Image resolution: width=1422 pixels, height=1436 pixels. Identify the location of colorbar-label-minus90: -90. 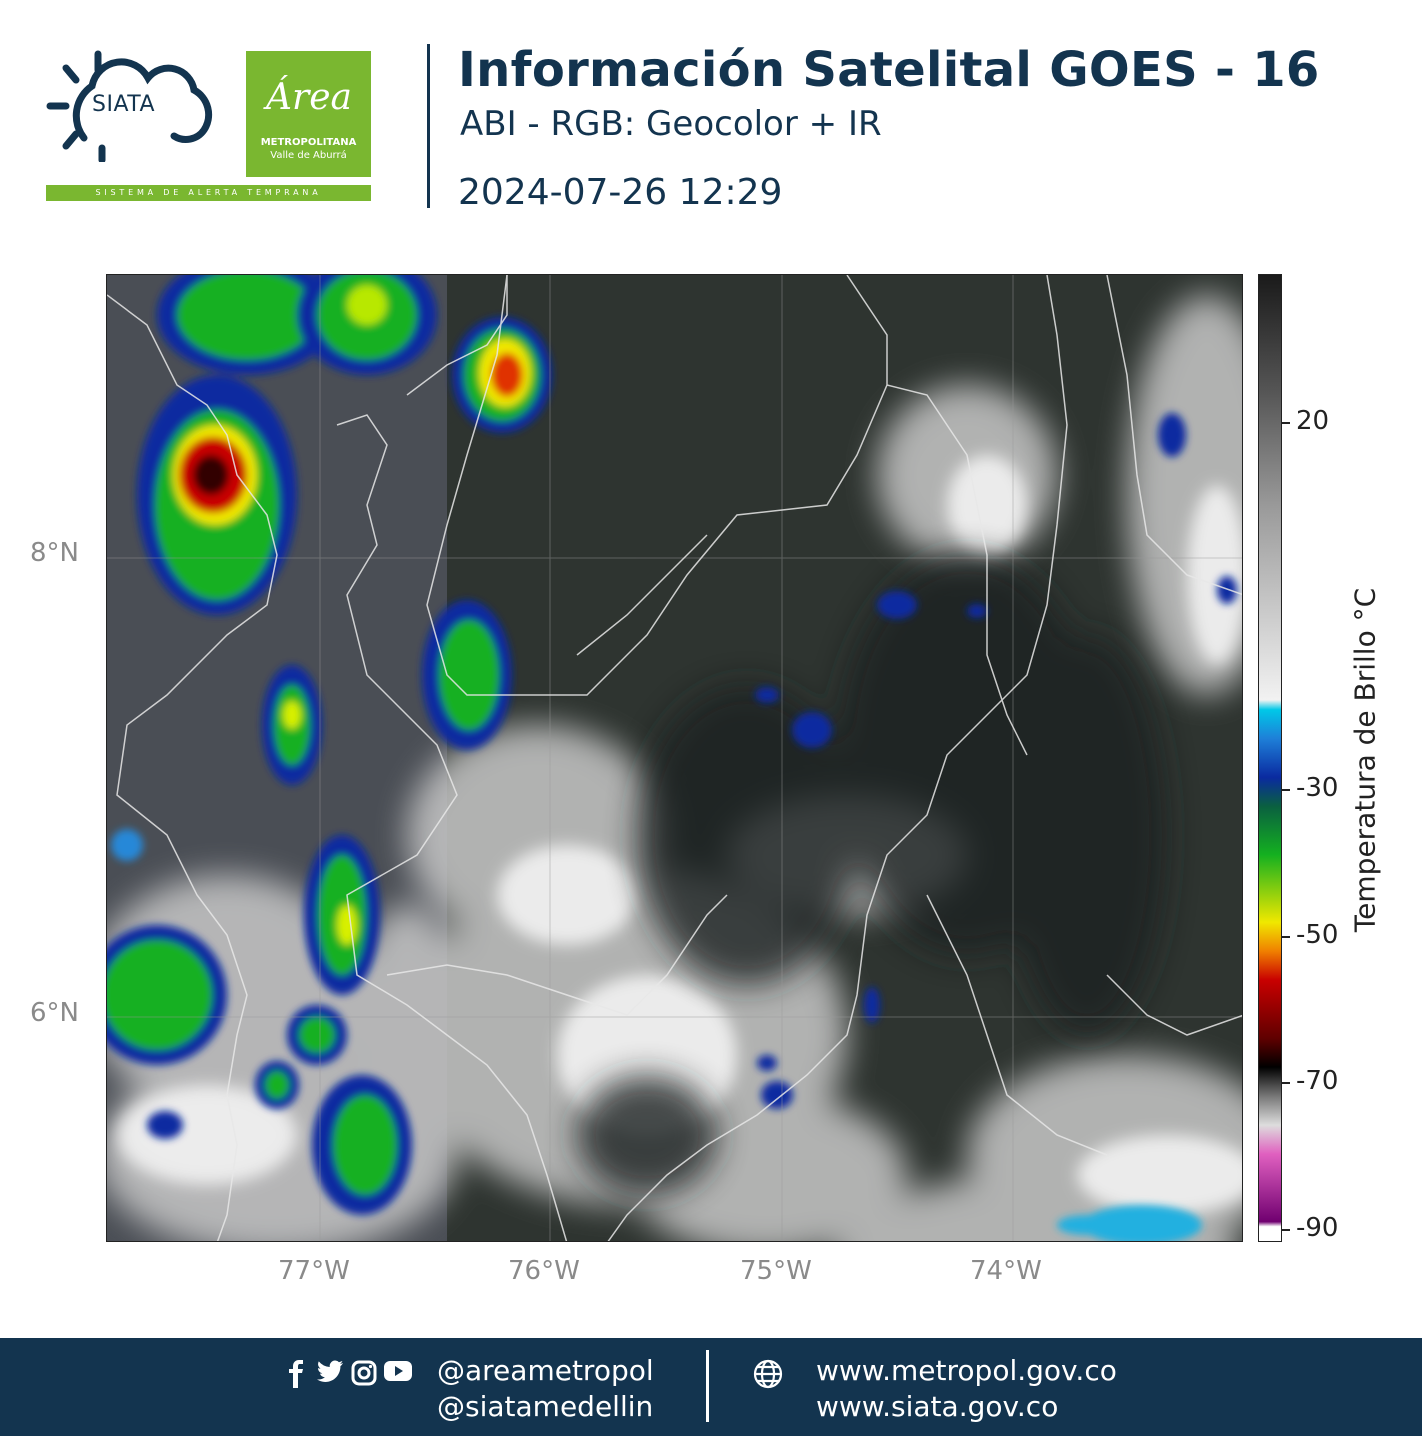
(1317, 1228).